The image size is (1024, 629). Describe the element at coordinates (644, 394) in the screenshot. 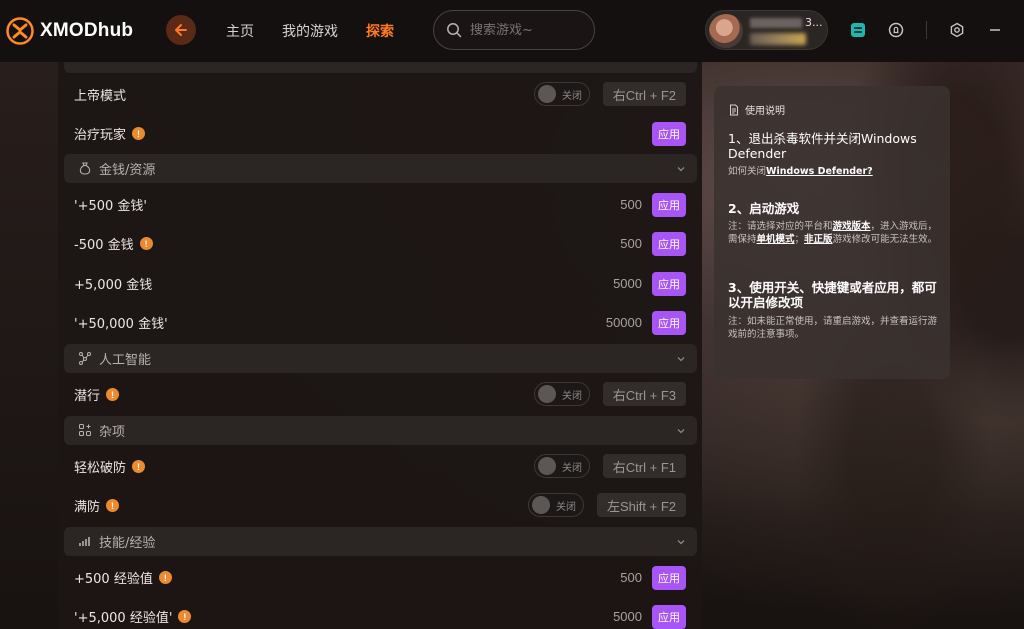

I see `stealth-hotkey: 右Ctrl + F3` at that location.